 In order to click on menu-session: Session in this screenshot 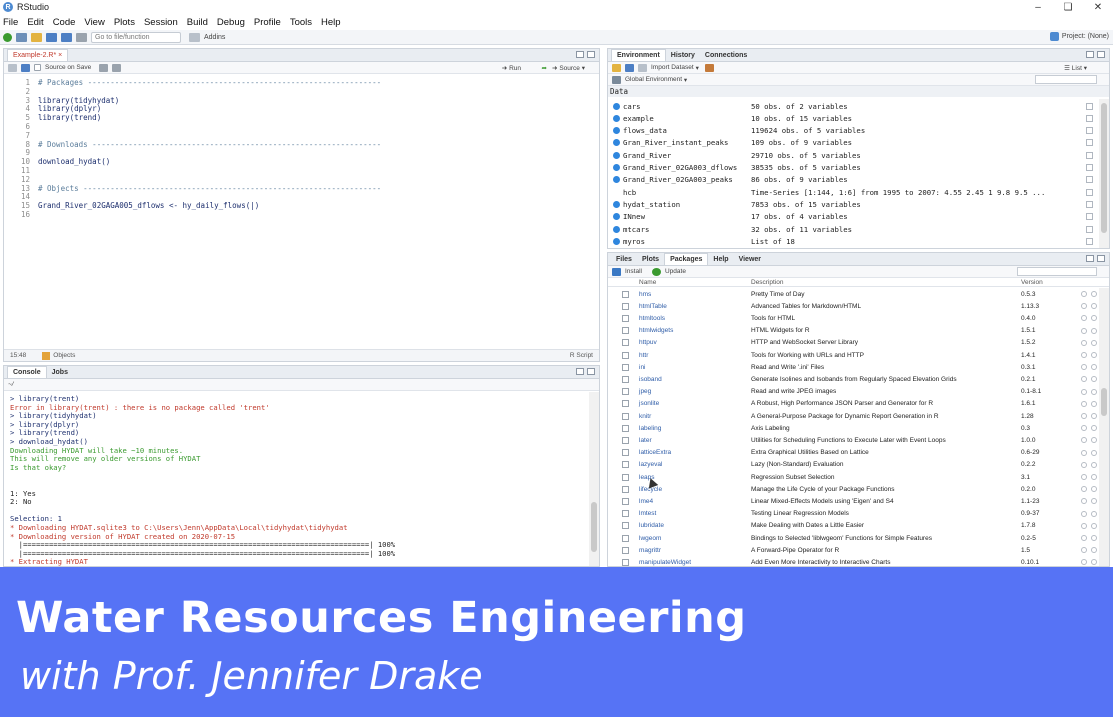, I will do `click(161, 22)`.